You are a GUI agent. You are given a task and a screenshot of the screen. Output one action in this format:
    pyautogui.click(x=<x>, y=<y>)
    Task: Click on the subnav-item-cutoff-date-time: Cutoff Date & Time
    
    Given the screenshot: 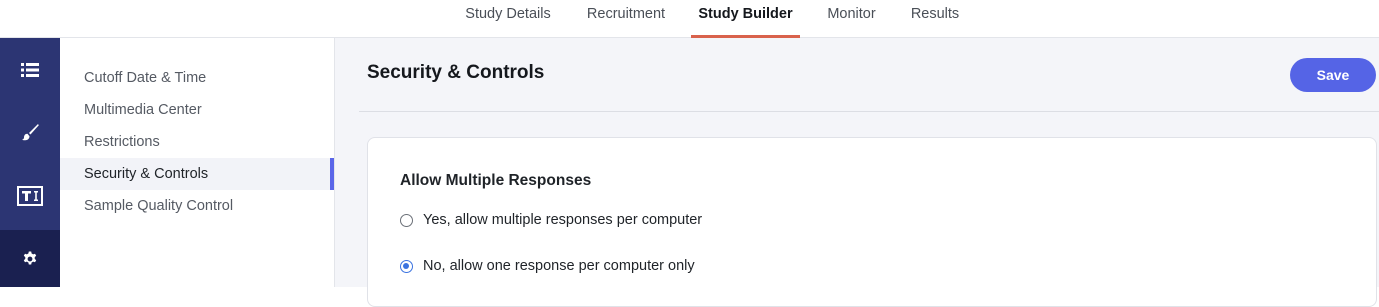 What is the action you would take?
    pyautogui.click(x=197, y=78)
    